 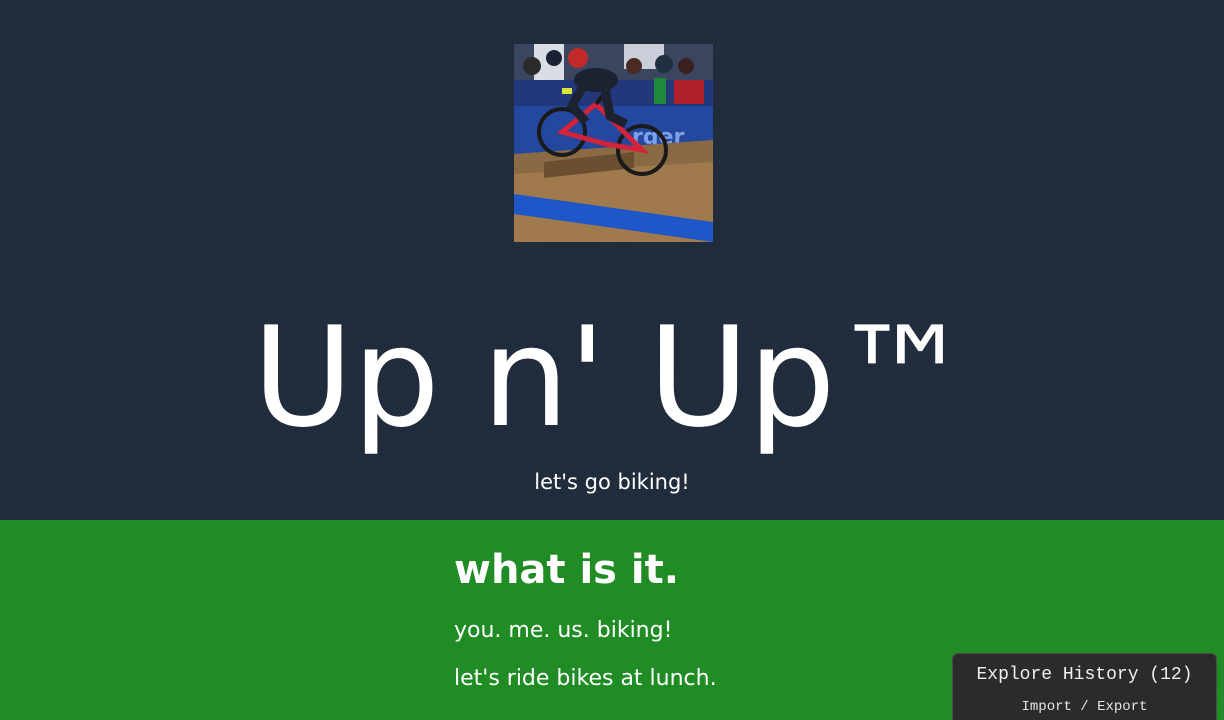 I want to click on hero-title: Up n' Up™, so click(x=612, y=377).